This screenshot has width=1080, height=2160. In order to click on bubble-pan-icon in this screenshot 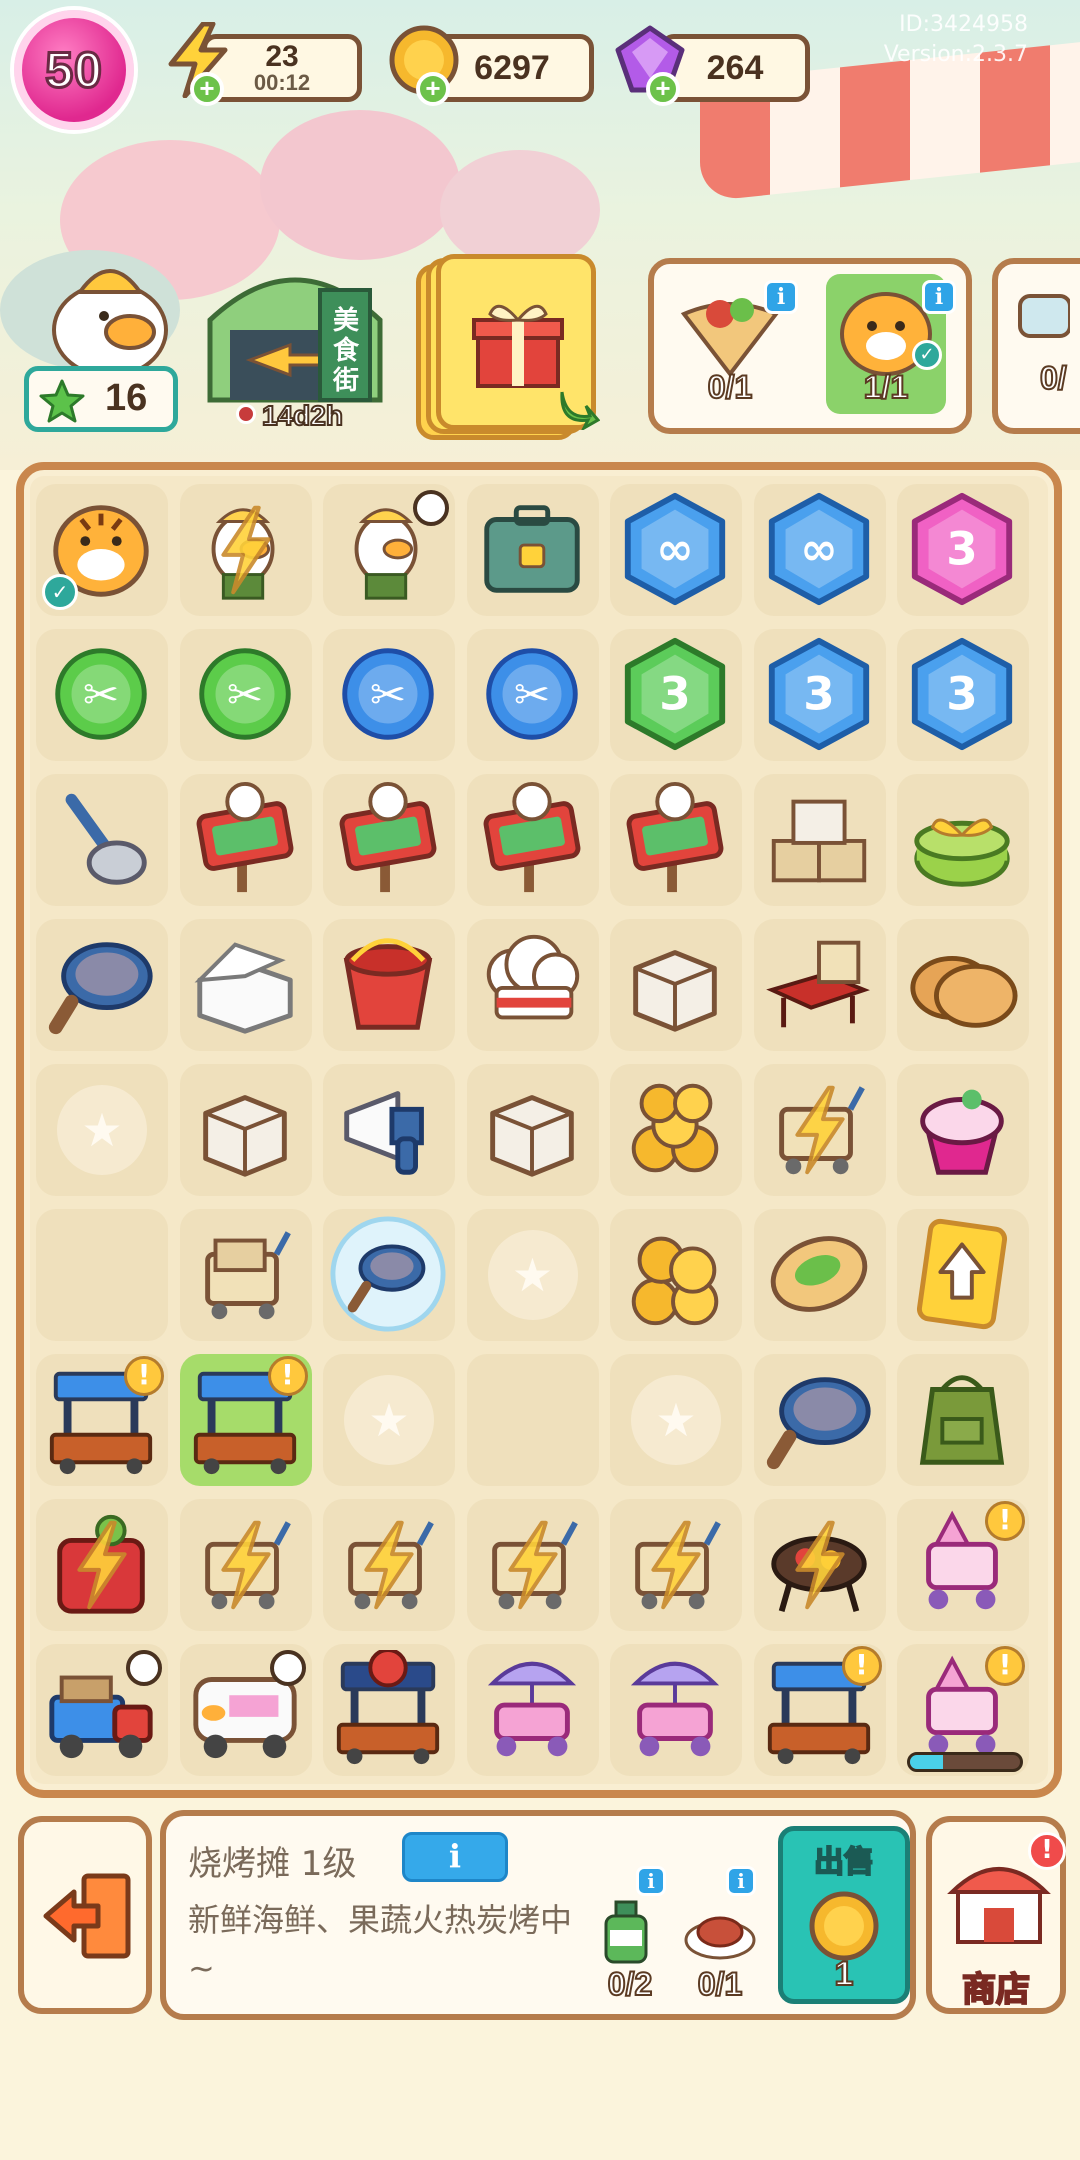, I will do `click(389, 1275)`.